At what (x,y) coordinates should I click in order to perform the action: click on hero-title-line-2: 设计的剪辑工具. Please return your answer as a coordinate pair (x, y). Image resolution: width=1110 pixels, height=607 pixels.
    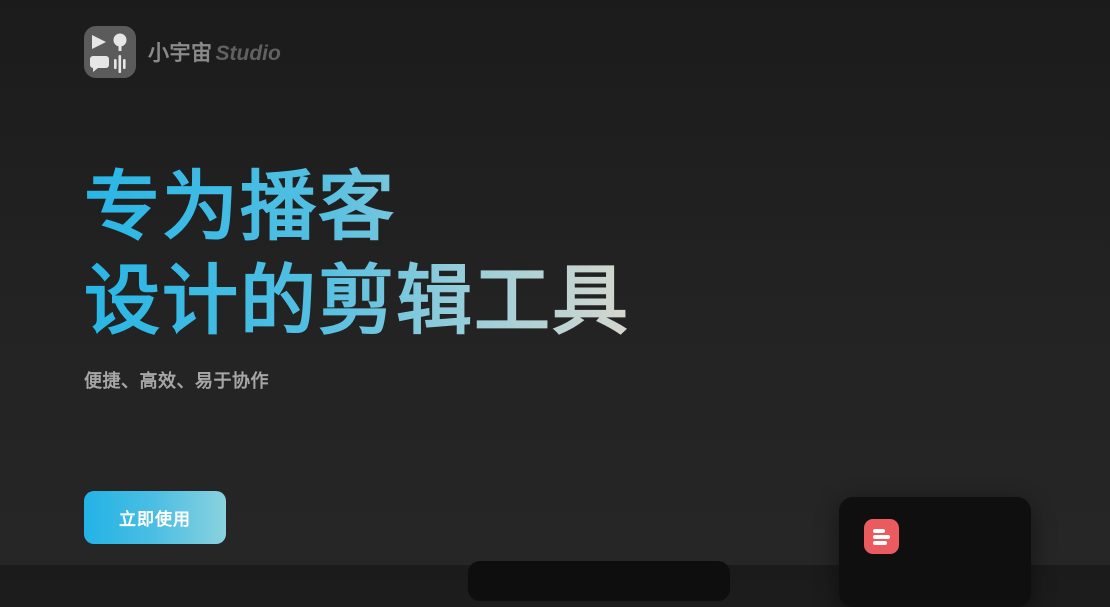
    Looking at the image, I should click on (369, 301).